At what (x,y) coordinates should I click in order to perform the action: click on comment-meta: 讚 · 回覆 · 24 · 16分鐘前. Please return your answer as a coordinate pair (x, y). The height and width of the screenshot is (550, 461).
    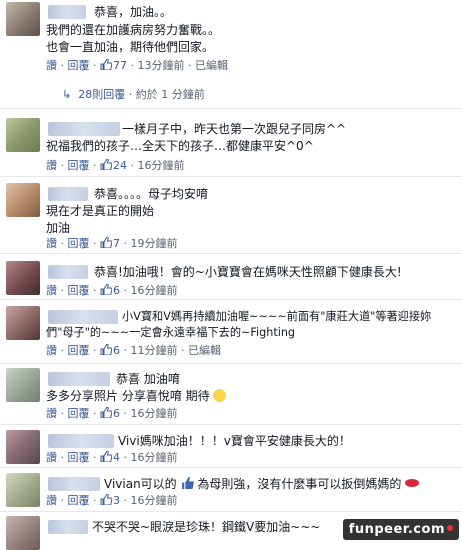
    Looking at the image, I should click on (115, 165).